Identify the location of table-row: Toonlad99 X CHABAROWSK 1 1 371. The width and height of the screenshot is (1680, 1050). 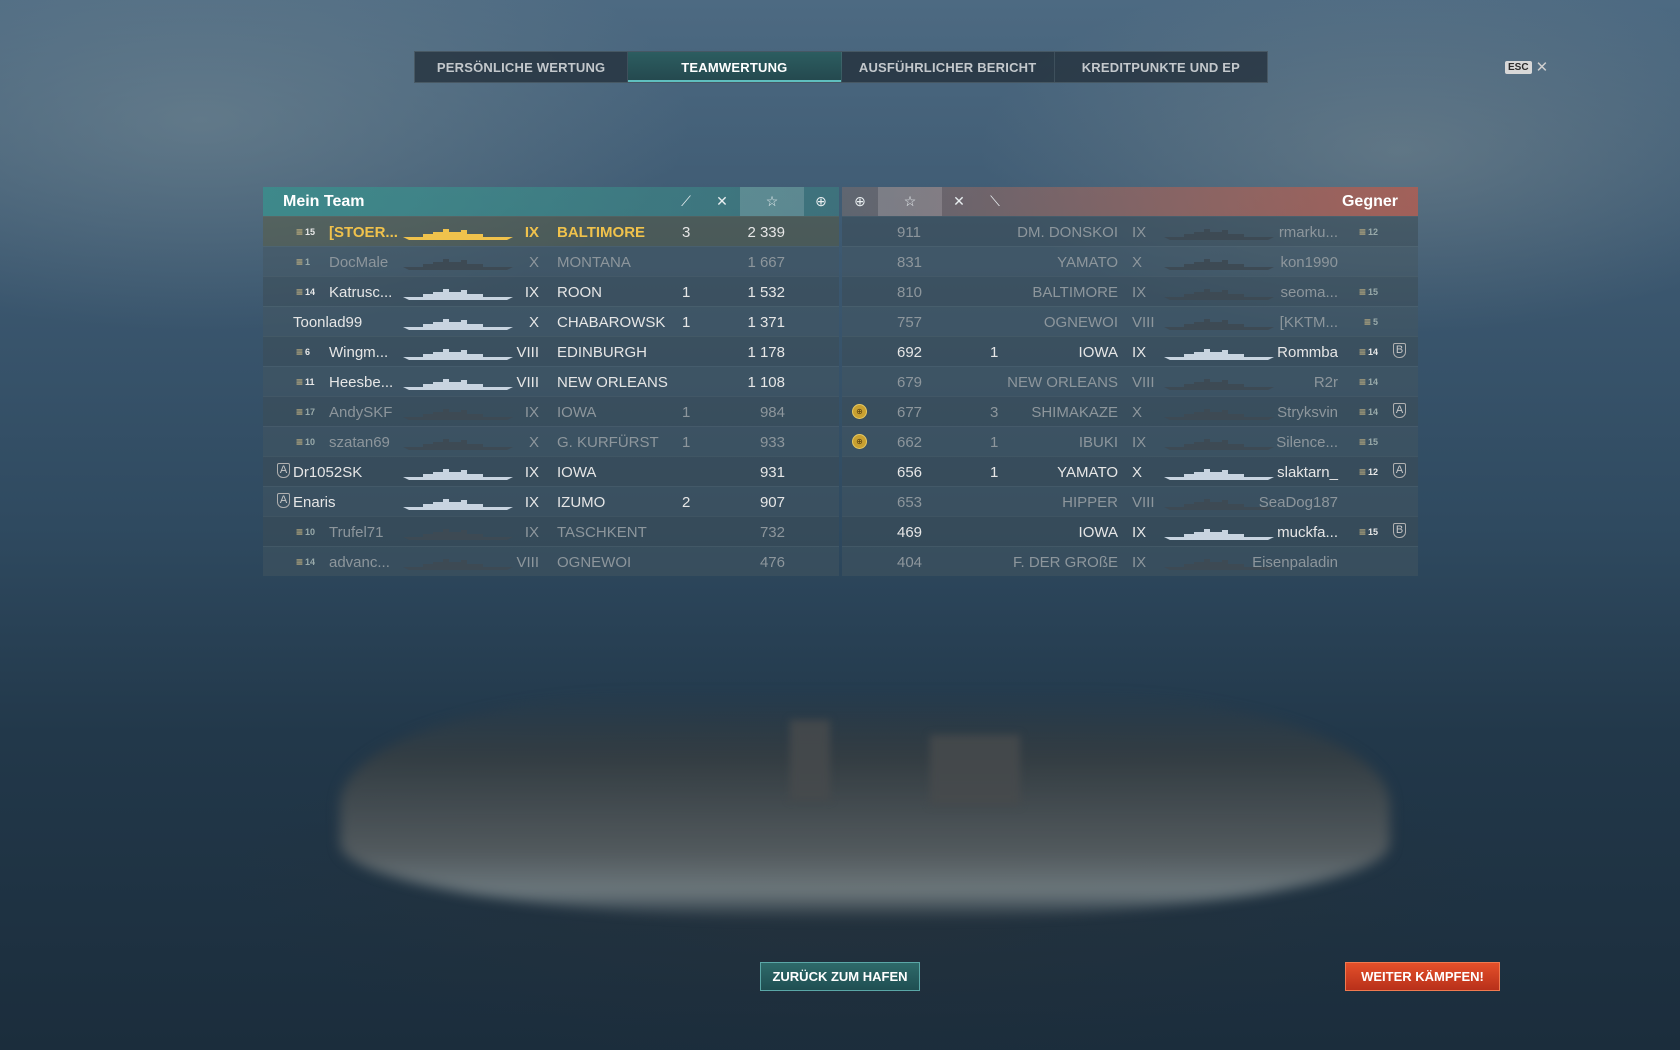
(551, 321).